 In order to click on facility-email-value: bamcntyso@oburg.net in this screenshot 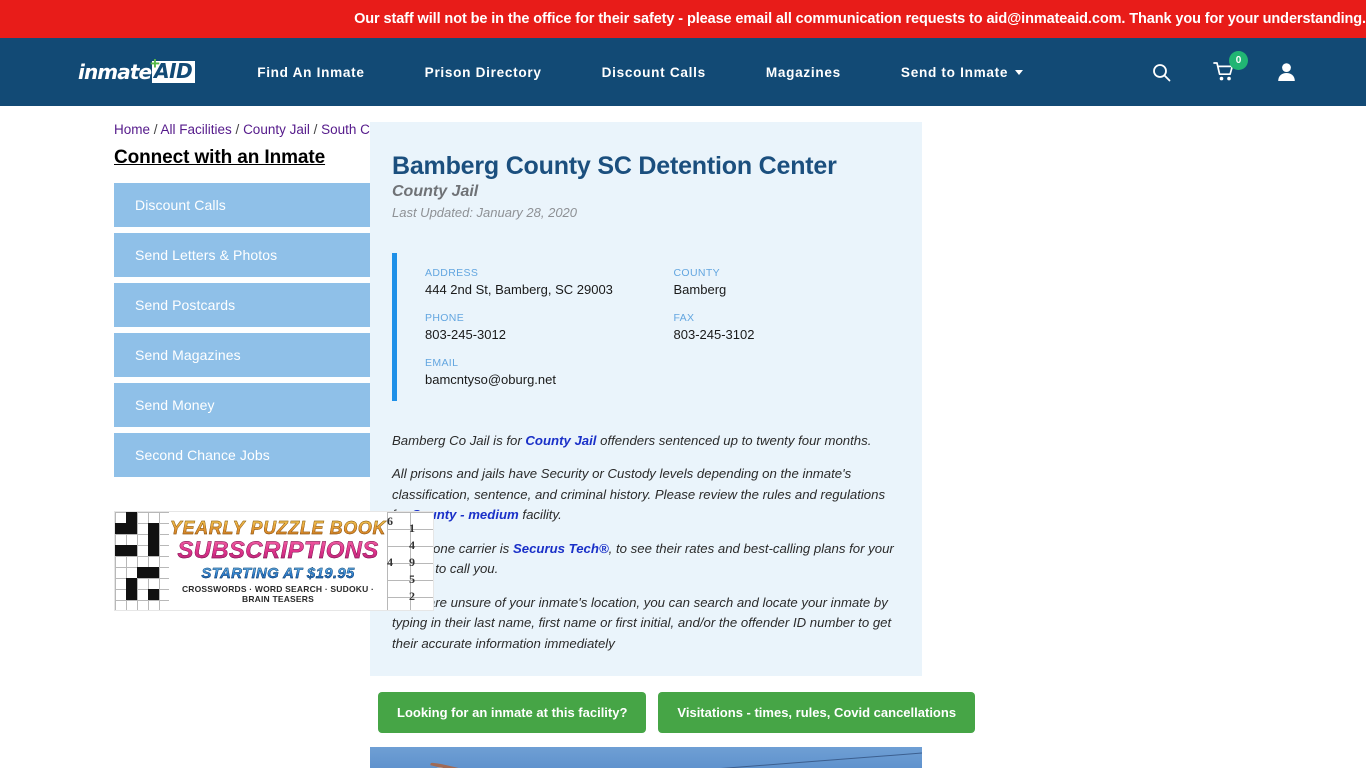, I will do `click(490, 379)`.